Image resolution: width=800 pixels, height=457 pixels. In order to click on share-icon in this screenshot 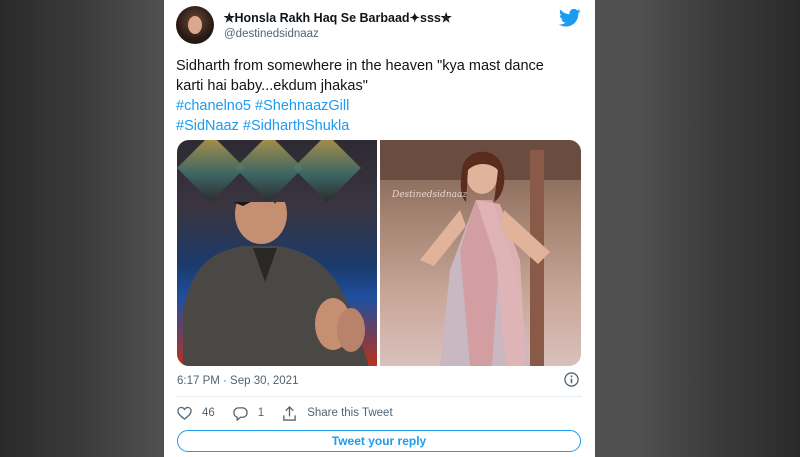, I will do `click(289, 413)`.